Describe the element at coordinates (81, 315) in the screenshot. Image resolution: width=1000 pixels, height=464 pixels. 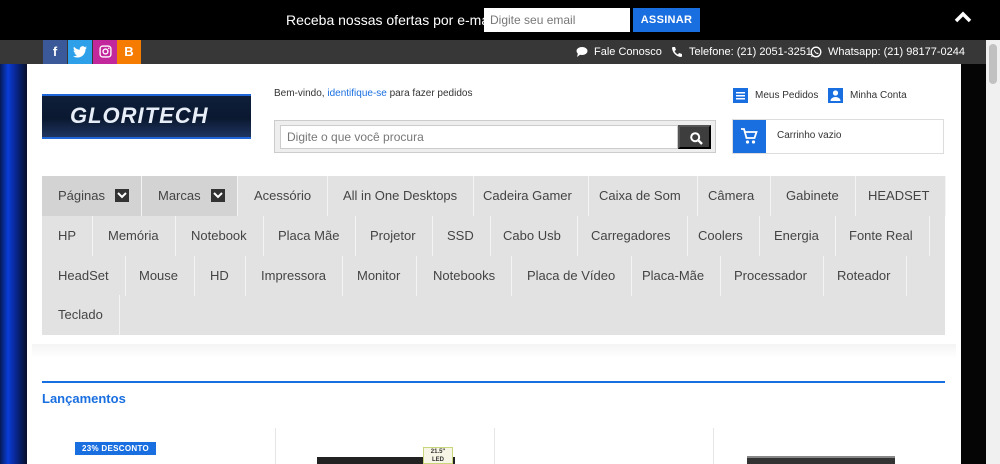
I see `menu-item: Teclado` at that location.